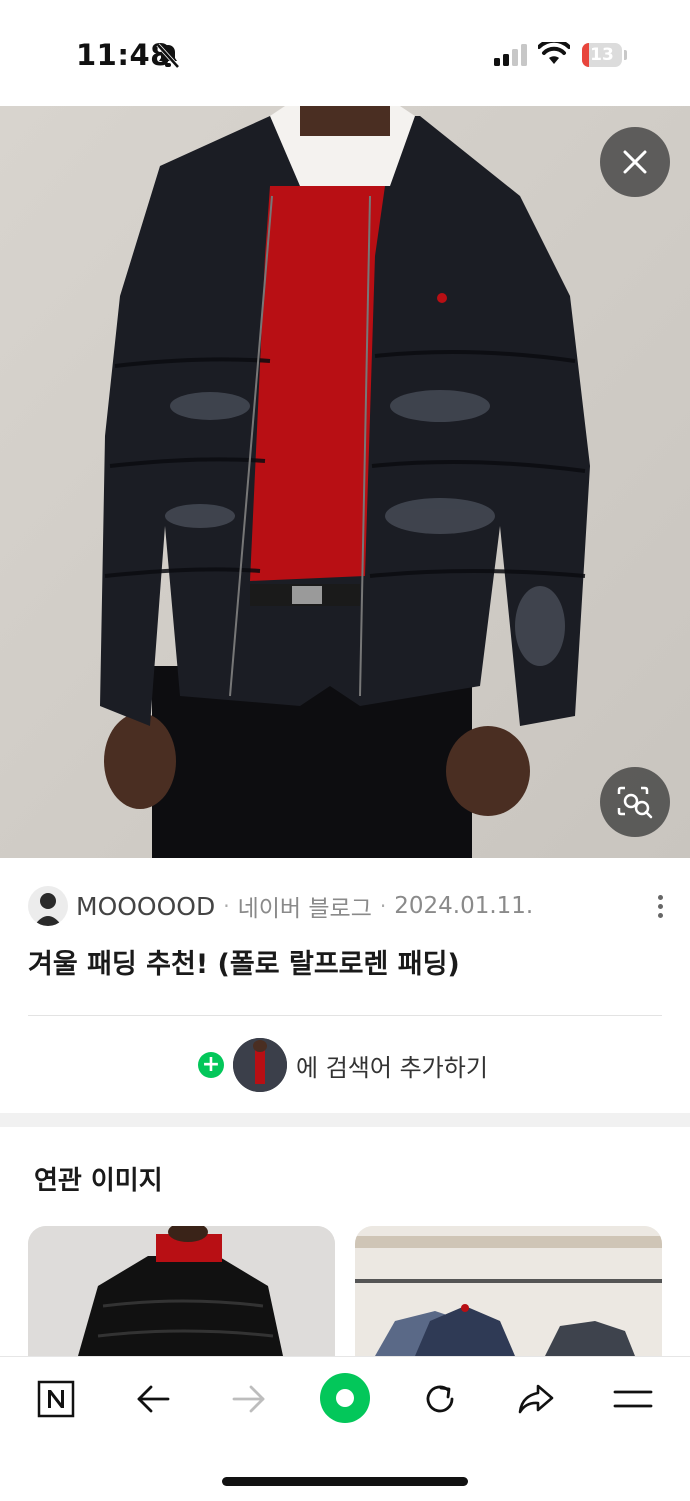 The image size is (690, 1501). I want to click on image-search-button, so click(635, 802).